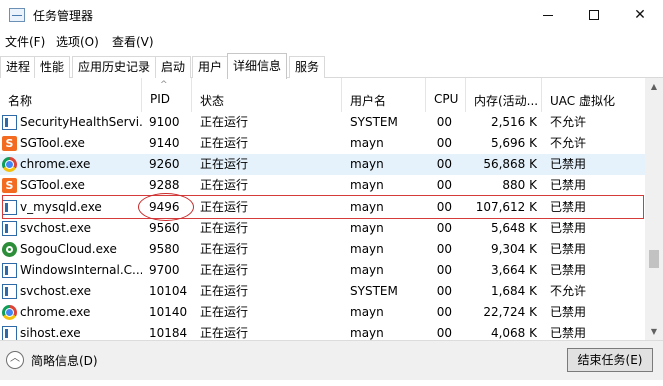  Describe the element at coordinates (164, 207) in the screenshot. I see `process-pid: 9496` at that location.